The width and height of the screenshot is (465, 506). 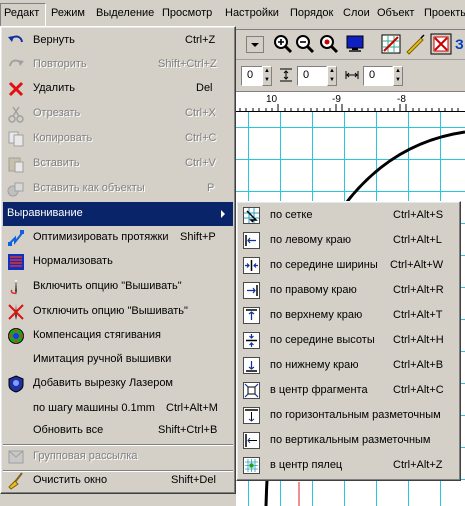 What do you see at coordinates (118, 139) in the screenshot?
I see `menu-item-copy: Копировать Ctrl+C` at bounding box center [118, 139].